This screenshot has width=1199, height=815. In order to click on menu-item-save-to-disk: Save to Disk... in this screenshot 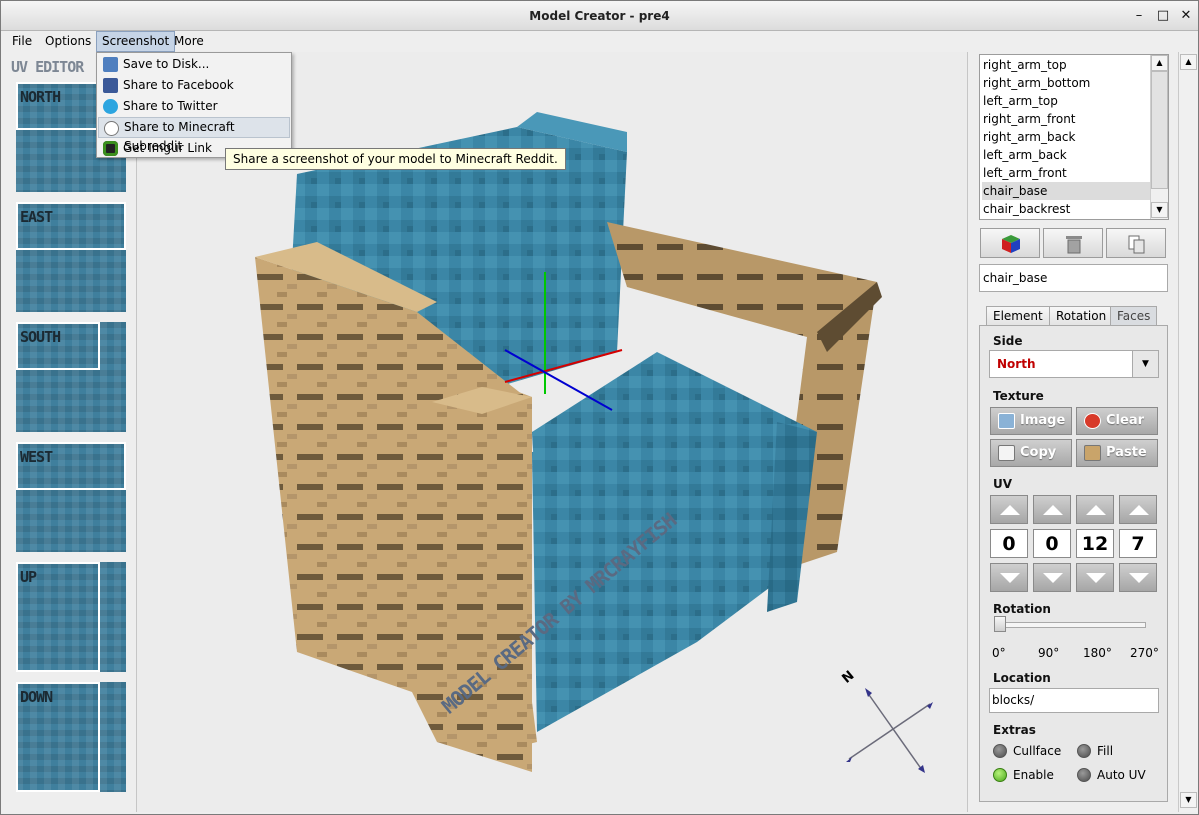, I will do `click(194, 64)`.